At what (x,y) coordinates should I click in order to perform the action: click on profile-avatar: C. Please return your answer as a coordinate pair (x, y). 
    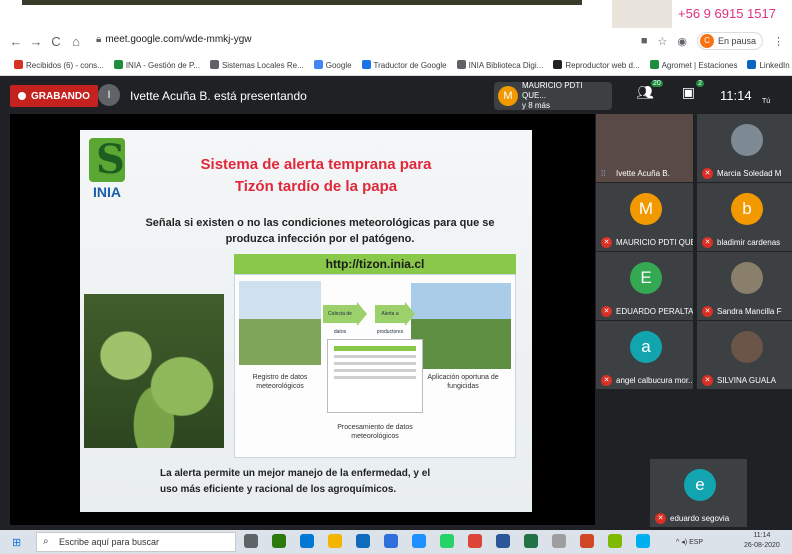
    Looking at the image, I should click on (706, 41).